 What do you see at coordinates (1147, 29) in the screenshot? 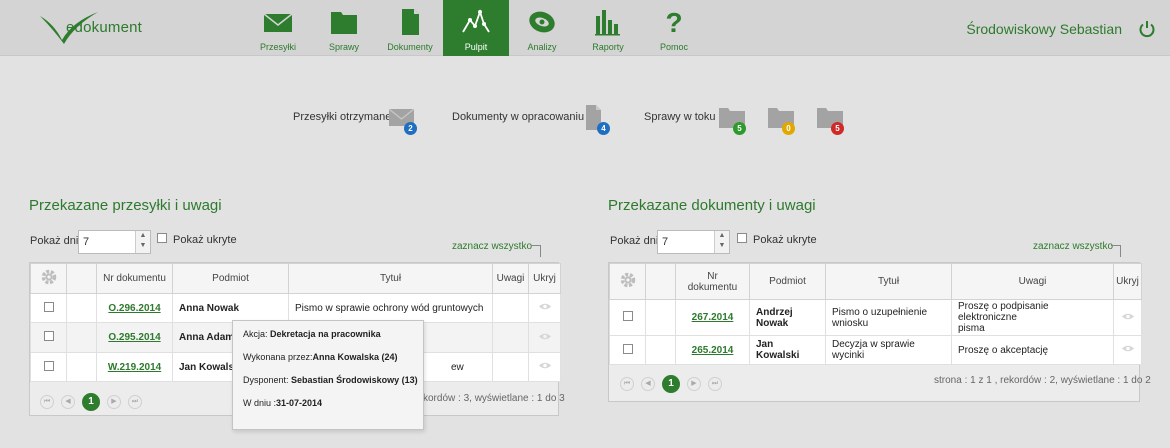
I see `power-icon` at bounding box center [1147, 29].